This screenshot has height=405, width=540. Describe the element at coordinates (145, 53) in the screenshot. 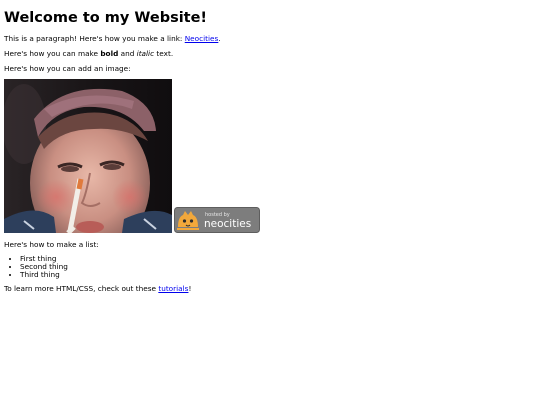

I see `italic-text: italic` at that location.